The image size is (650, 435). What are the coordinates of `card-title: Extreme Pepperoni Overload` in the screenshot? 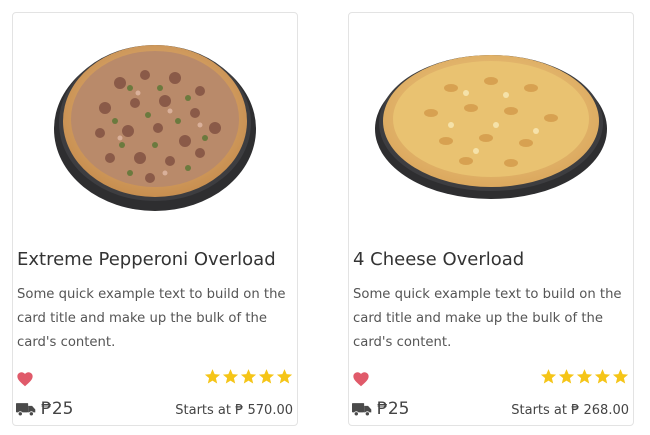 It's located at (155, 259).